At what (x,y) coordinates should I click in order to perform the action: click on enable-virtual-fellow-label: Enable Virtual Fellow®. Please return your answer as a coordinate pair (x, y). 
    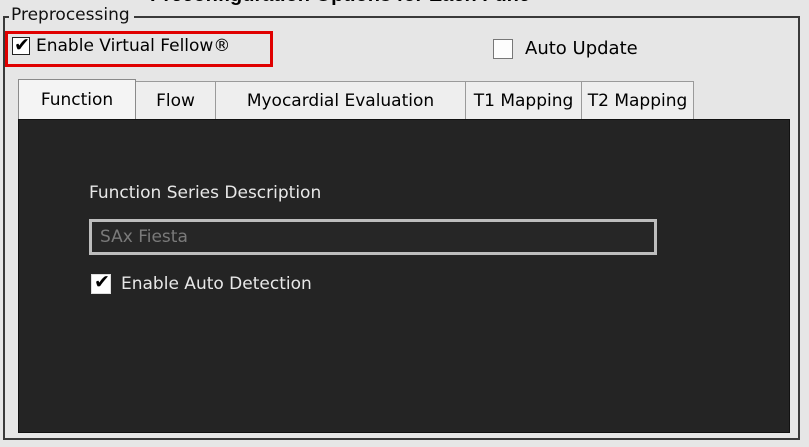
    Looking at the image, I should click on (133, 46).